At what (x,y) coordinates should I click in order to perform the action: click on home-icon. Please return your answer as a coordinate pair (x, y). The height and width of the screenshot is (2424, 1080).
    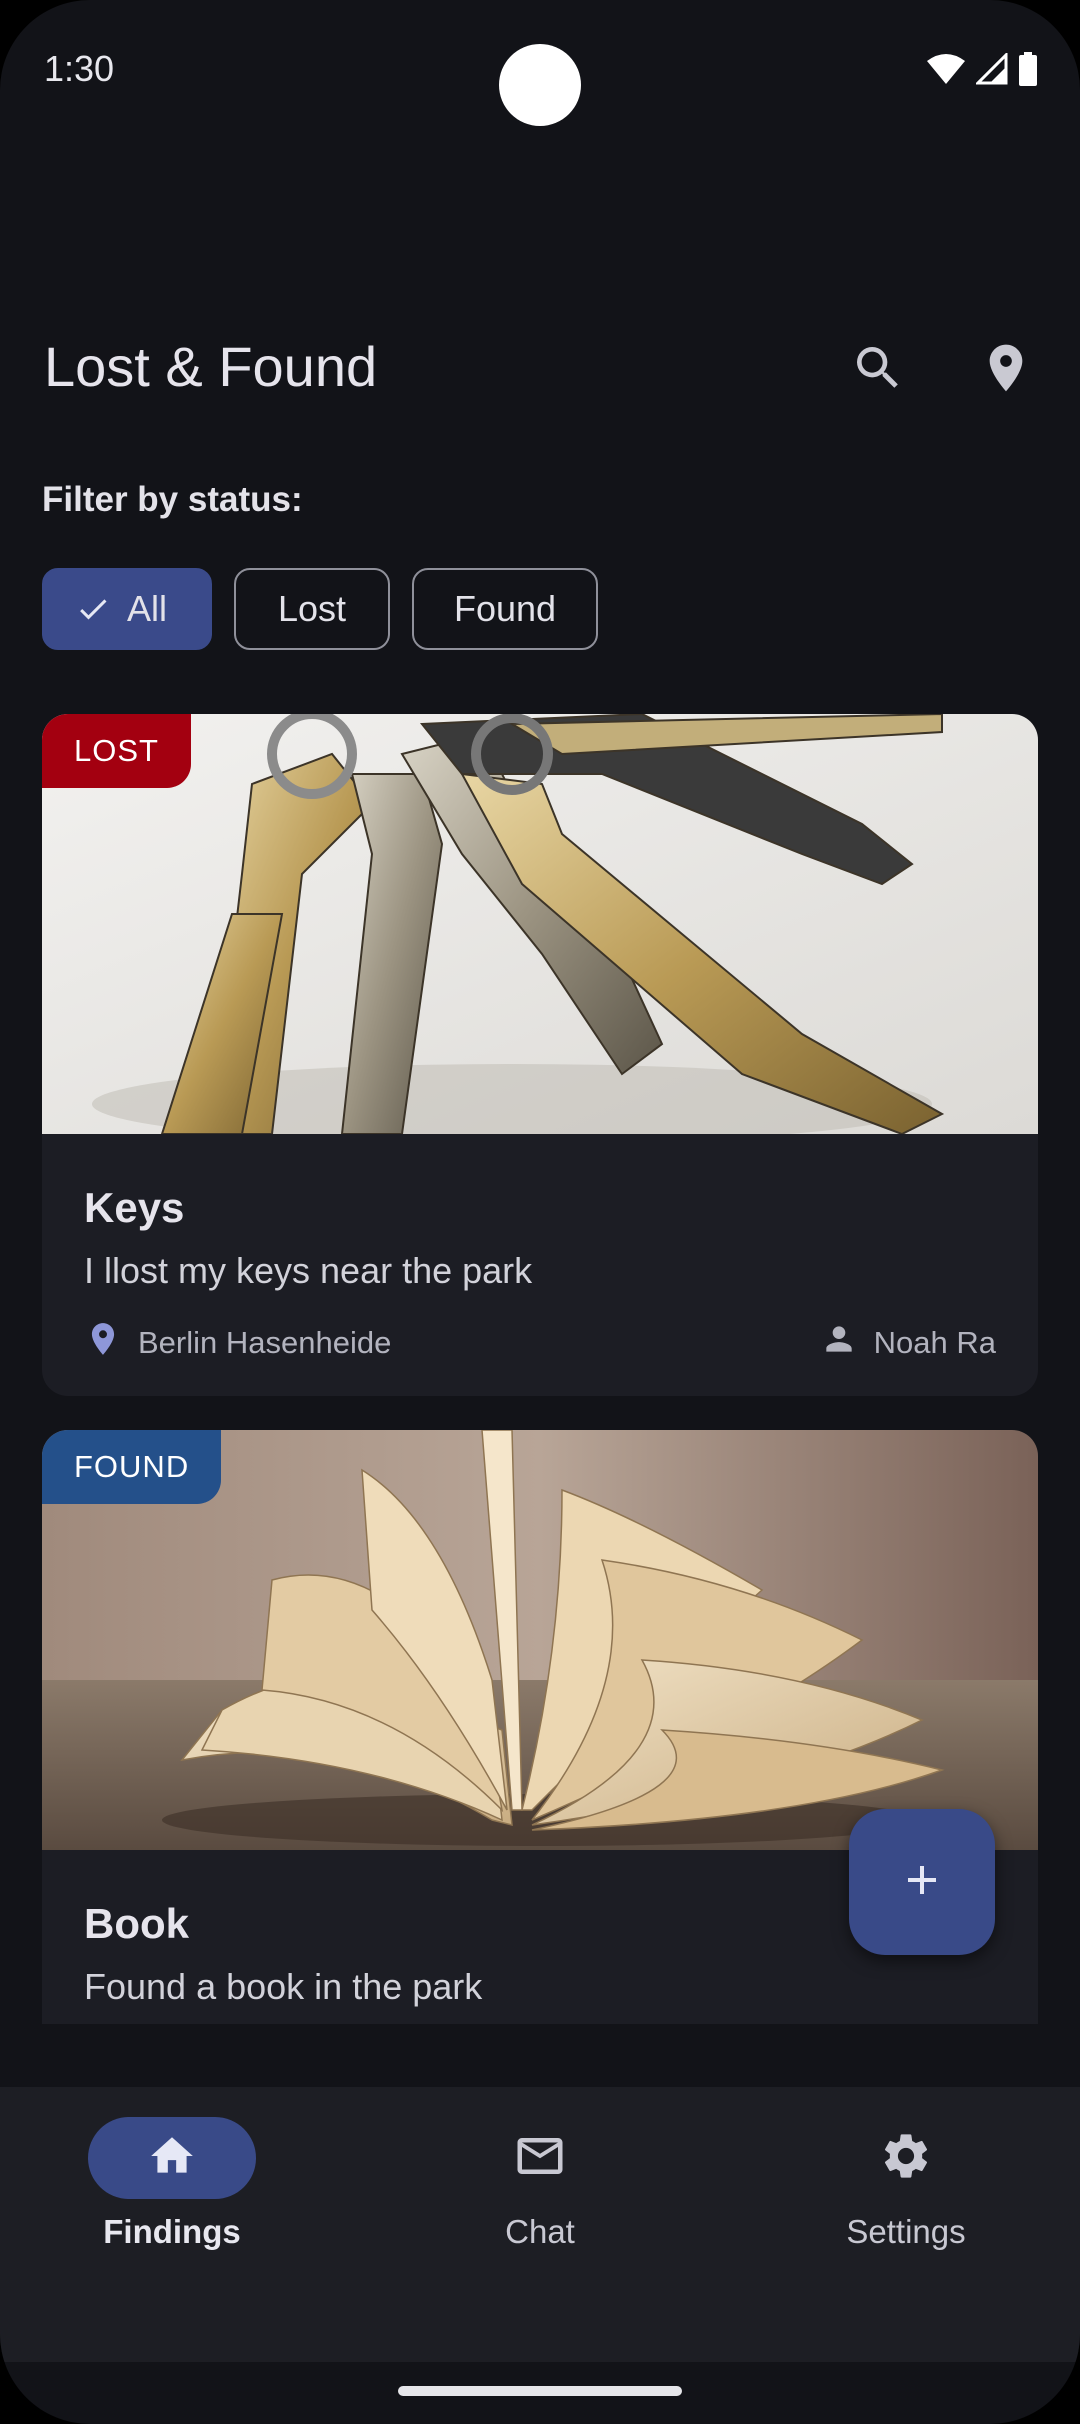
    Looking at the image, I should click on (172, 2158).